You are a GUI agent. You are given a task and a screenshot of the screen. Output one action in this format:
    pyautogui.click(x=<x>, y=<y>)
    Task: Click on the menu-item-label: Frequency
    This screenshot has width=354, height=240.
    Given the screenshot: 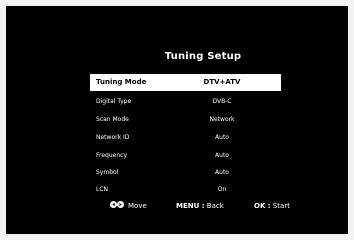 What is the action you would take?
    pyautogui.click(x=111, y=155)
    